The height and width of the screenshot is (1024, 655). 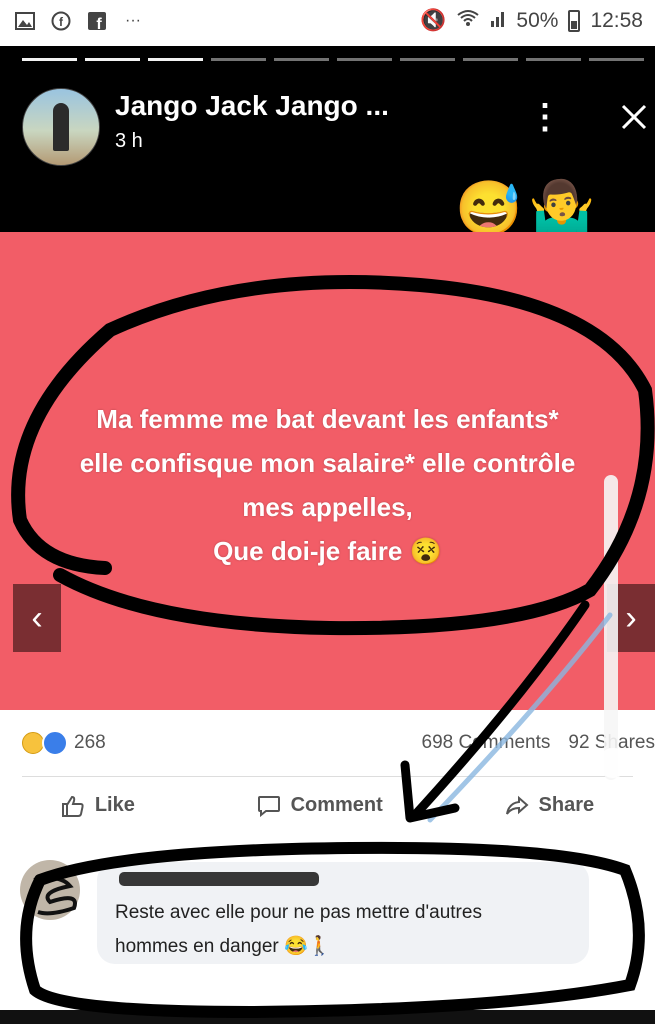 What do you see at coordinates (566, 805) in the screenshot?
I see `share-label: Share` at bounding box center [566, 805].